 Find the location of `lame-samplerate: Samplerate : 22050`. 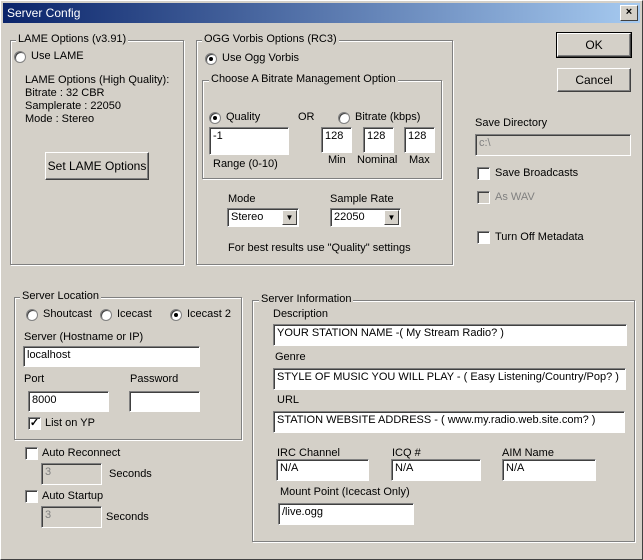

lame-samplerate: Samplerate : 22050 is located at coordinates (73, 106).